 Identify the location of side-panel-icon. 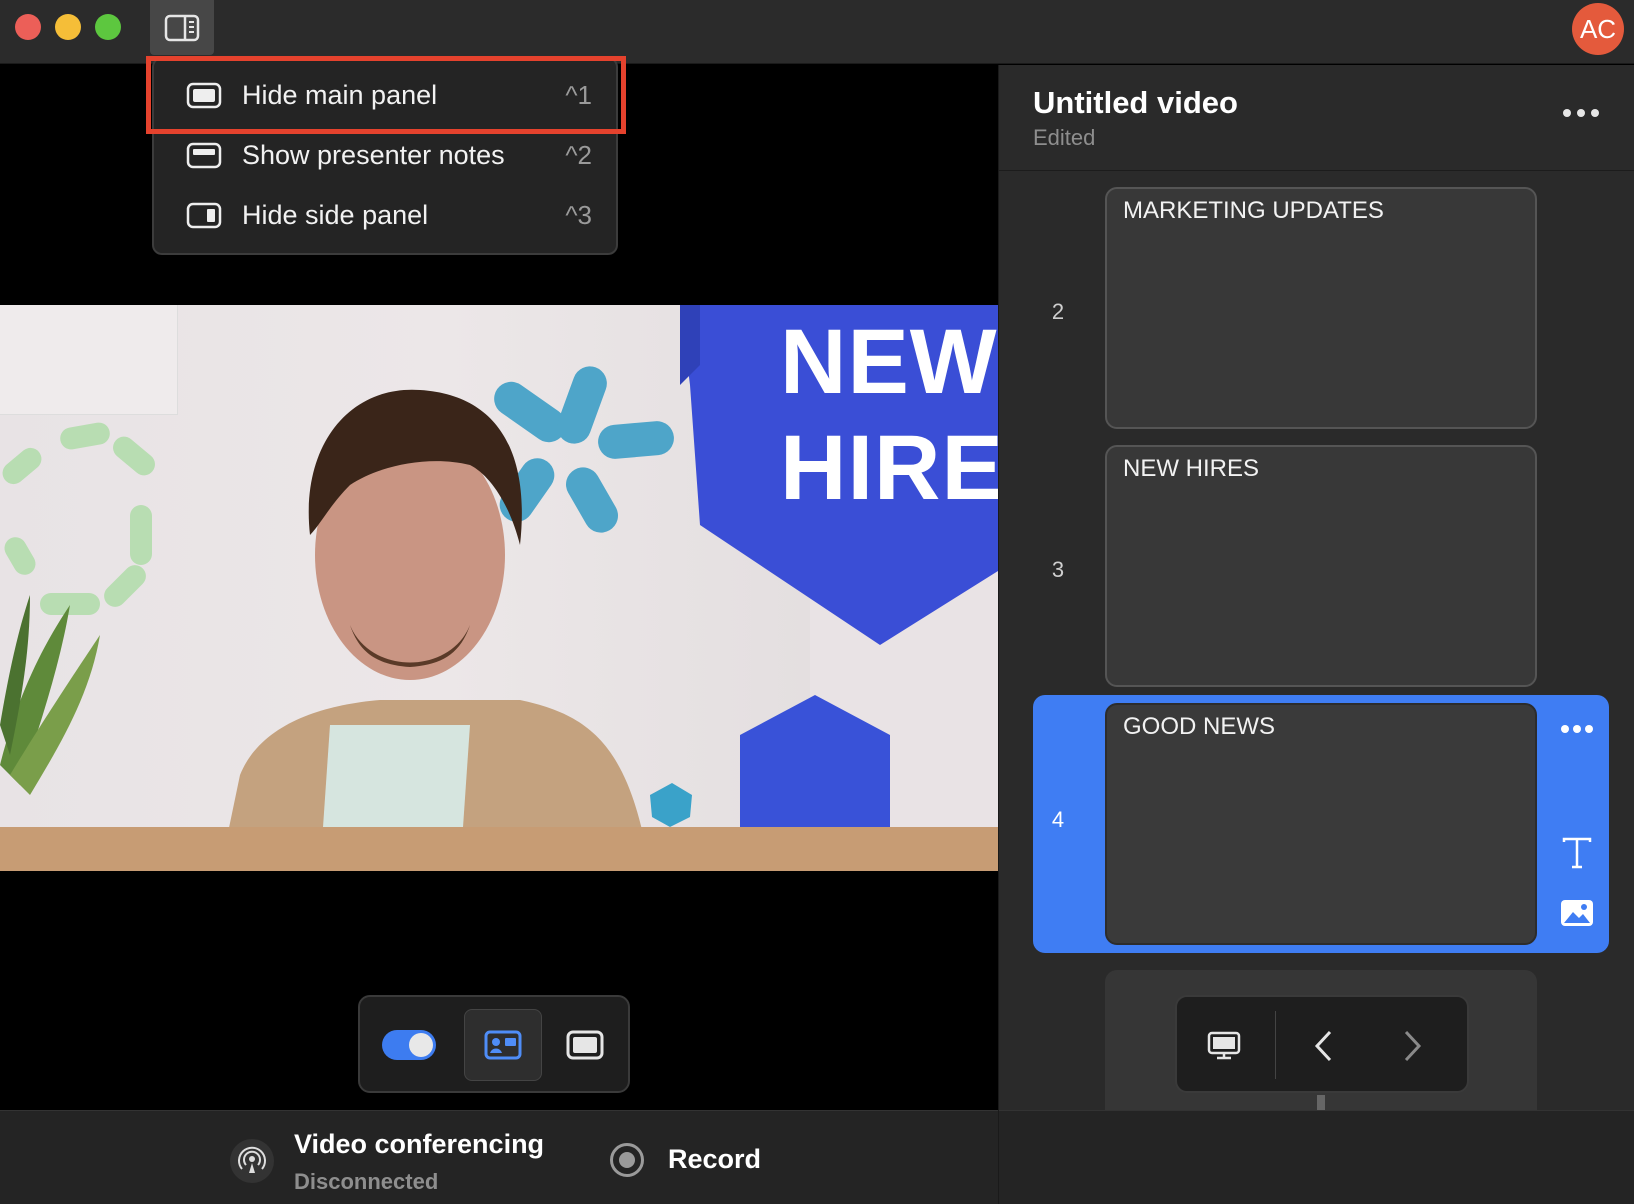
(204, 215).